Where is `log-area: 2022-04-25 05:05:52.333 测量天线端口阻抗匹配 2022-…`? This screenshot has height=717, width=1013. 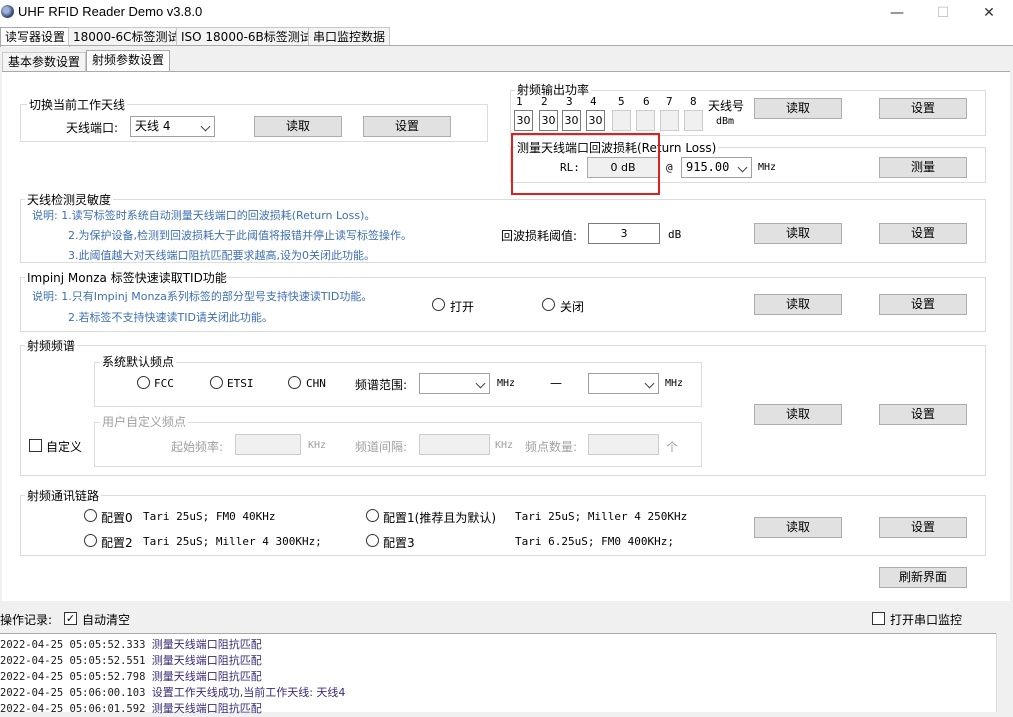
log-area: 2022-04-25 05:05:52.333 测量天线端口阻抗匹配 2022-… is located at coordinates (498, 674).